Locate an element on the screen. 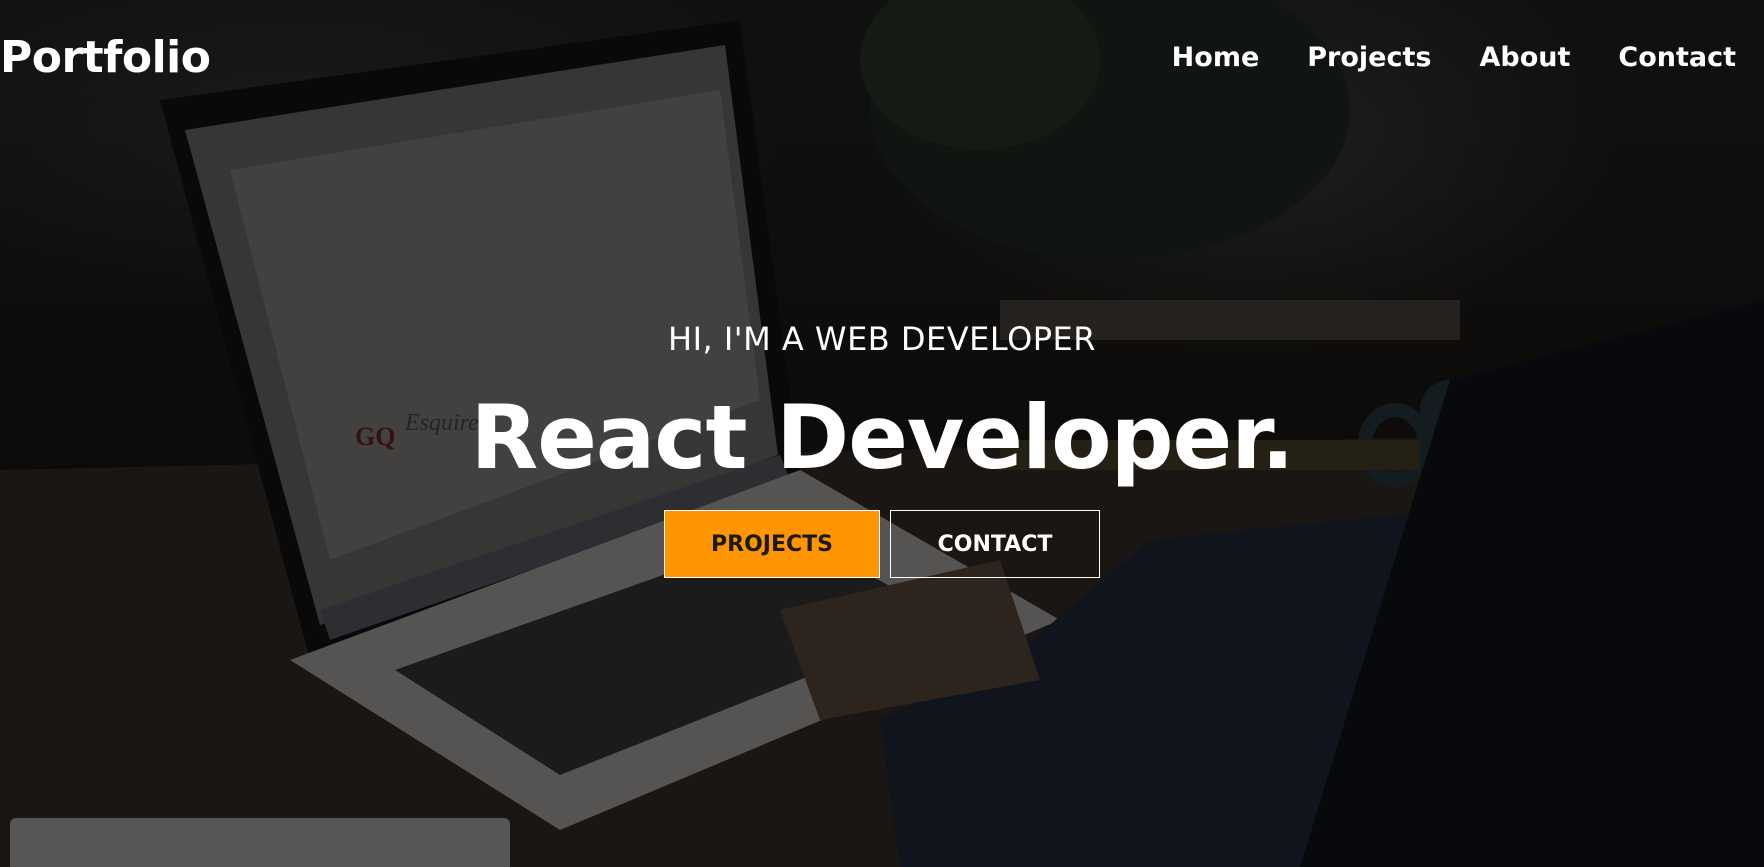 Image resolution: width=1764 pixels, height=867 pixels. brand-logo: Portfolio is located at coordinates (105, 58).